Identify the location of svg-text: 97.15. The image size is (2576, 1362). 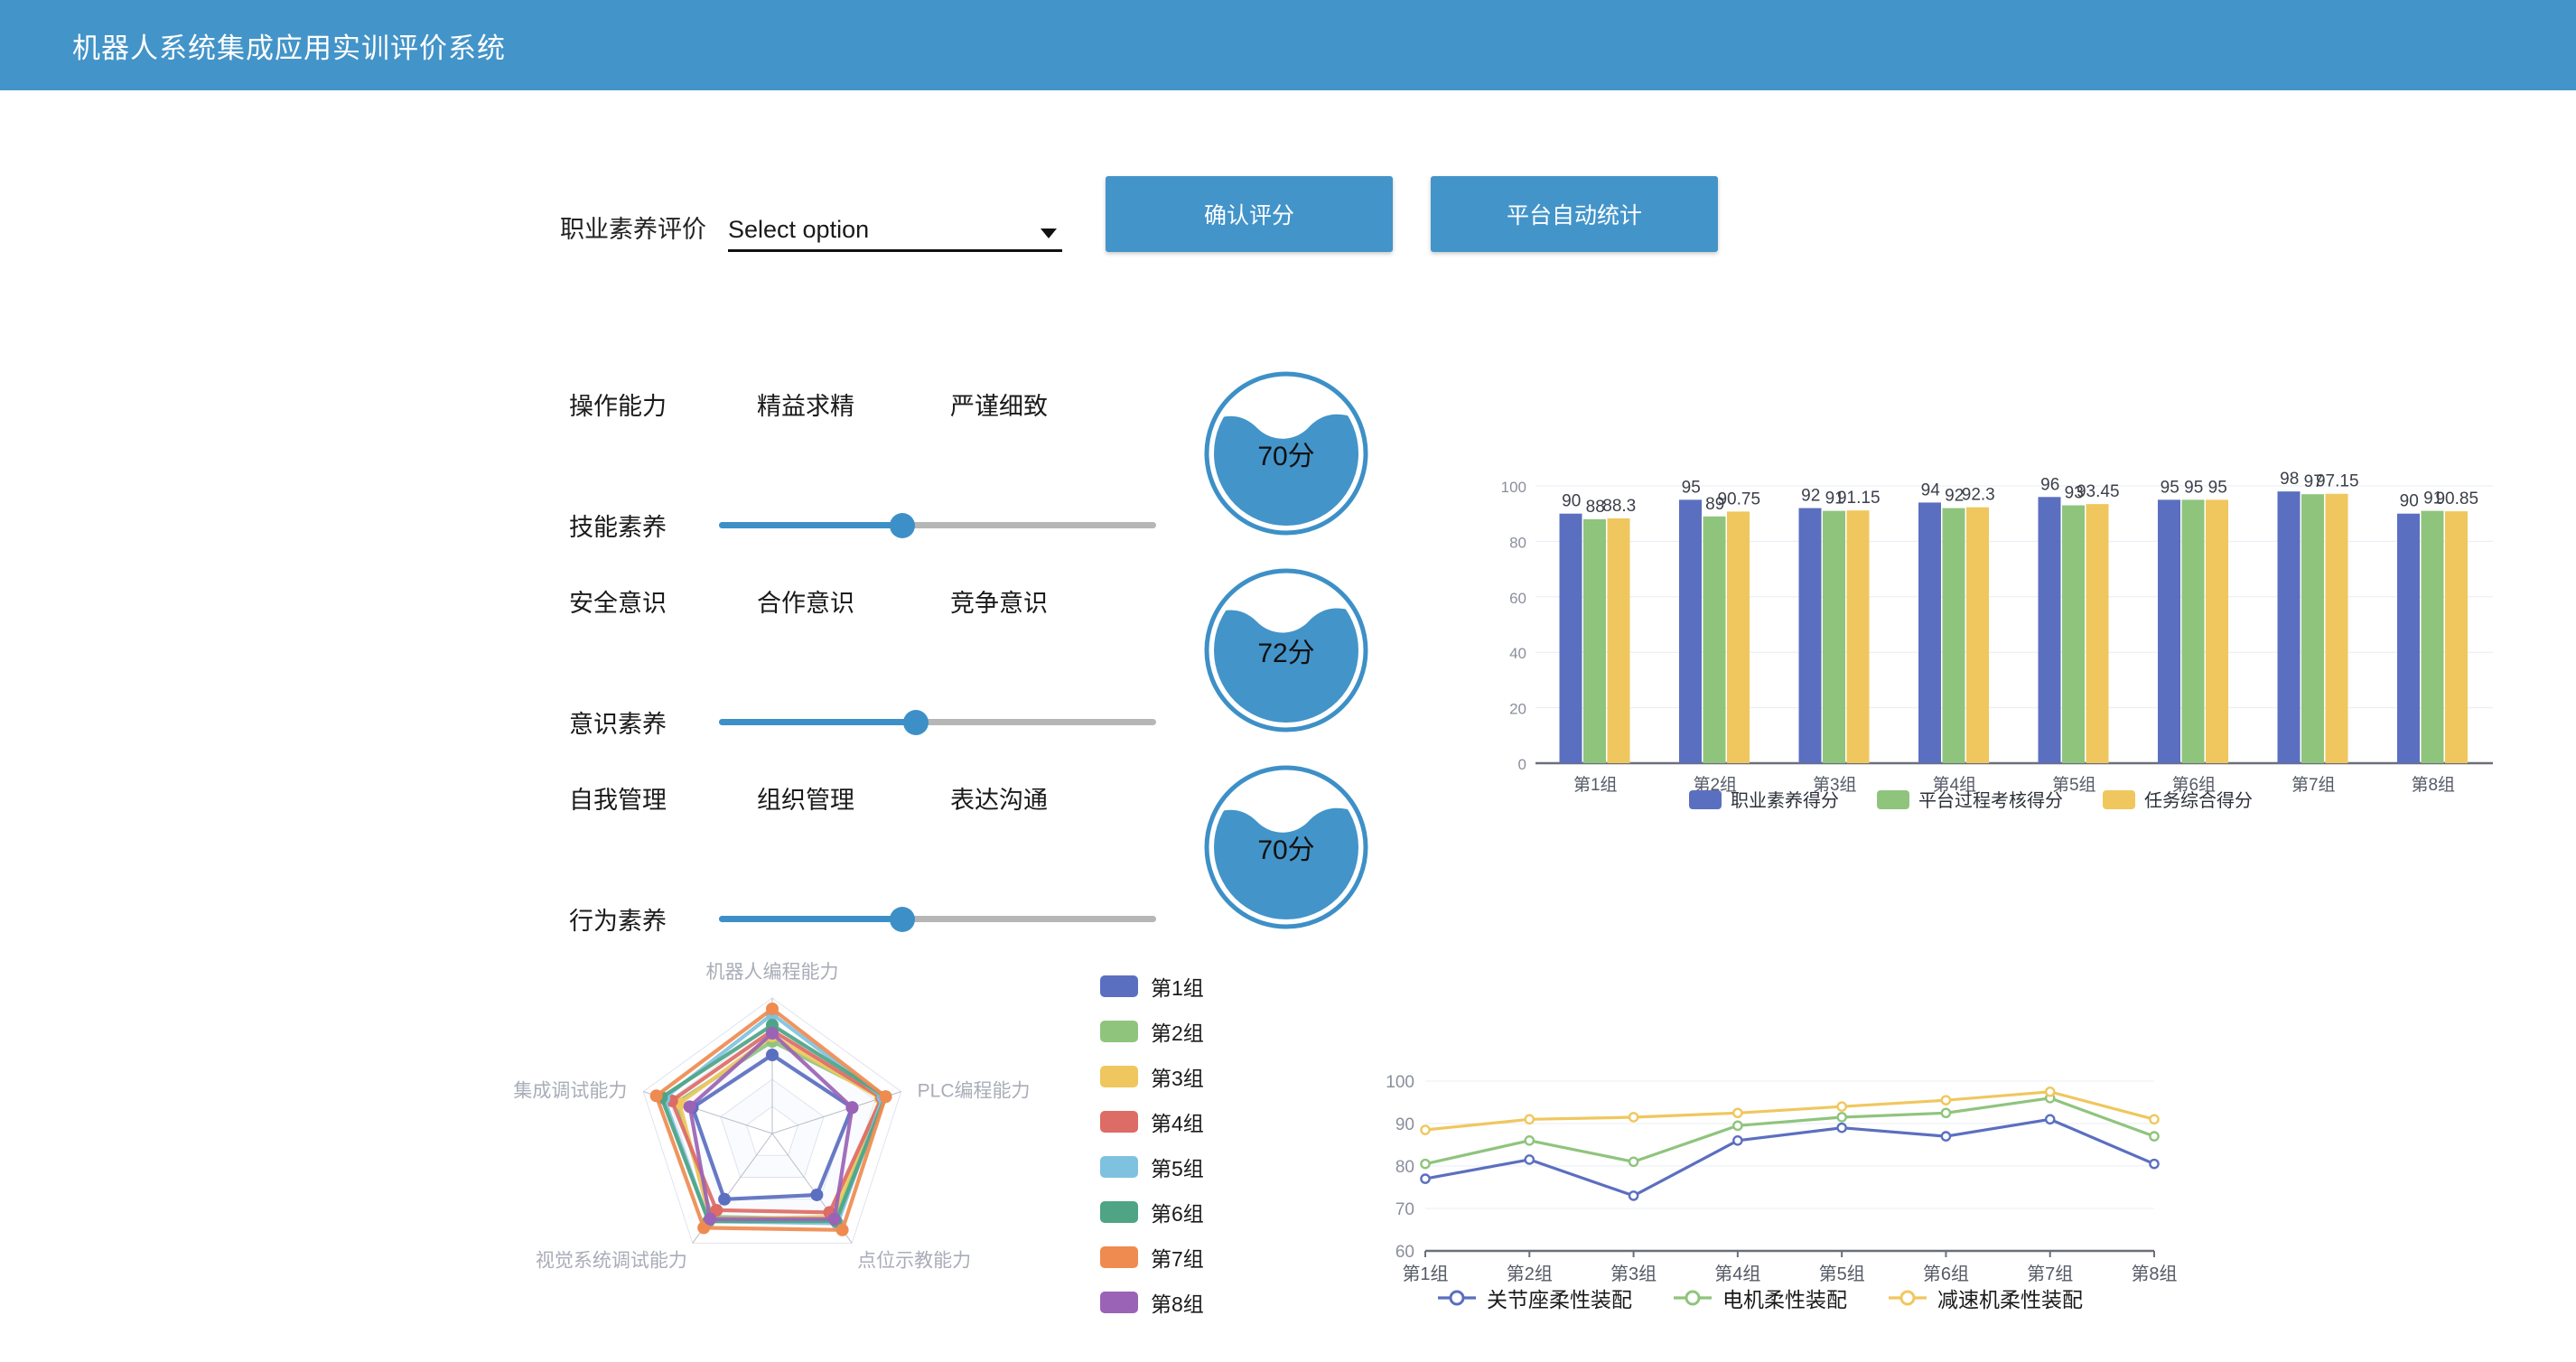
(2338, 481).